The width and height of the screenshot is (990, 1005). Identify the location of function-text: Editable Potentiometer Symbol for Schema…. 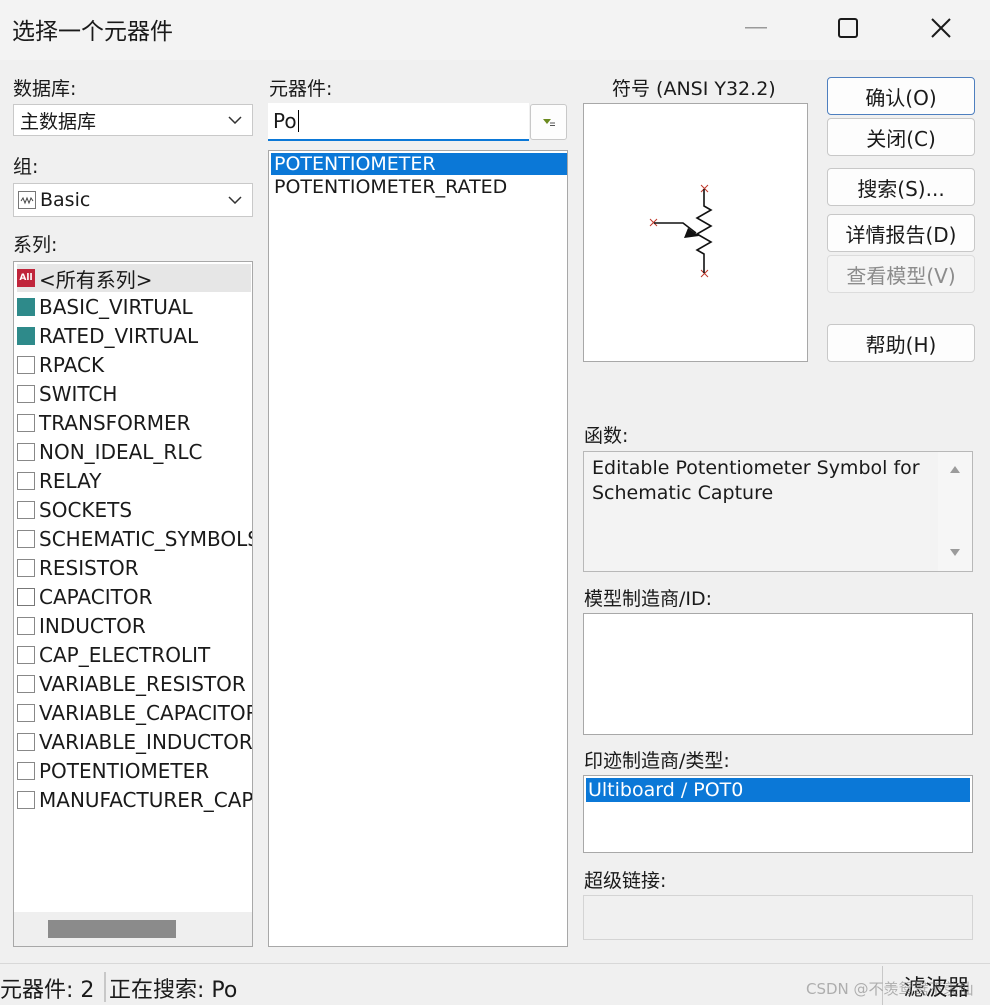
(756, 480).